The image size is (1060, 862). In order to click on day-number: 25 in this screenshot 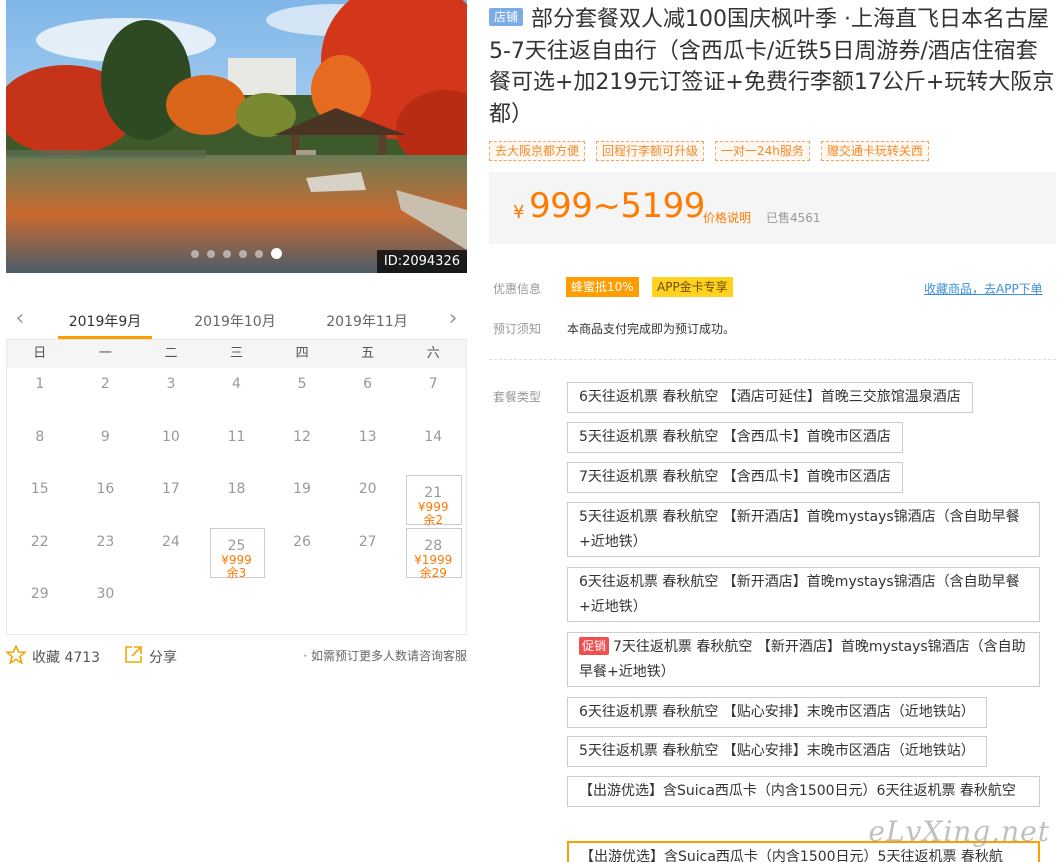, I will do `click(236, 545)`.